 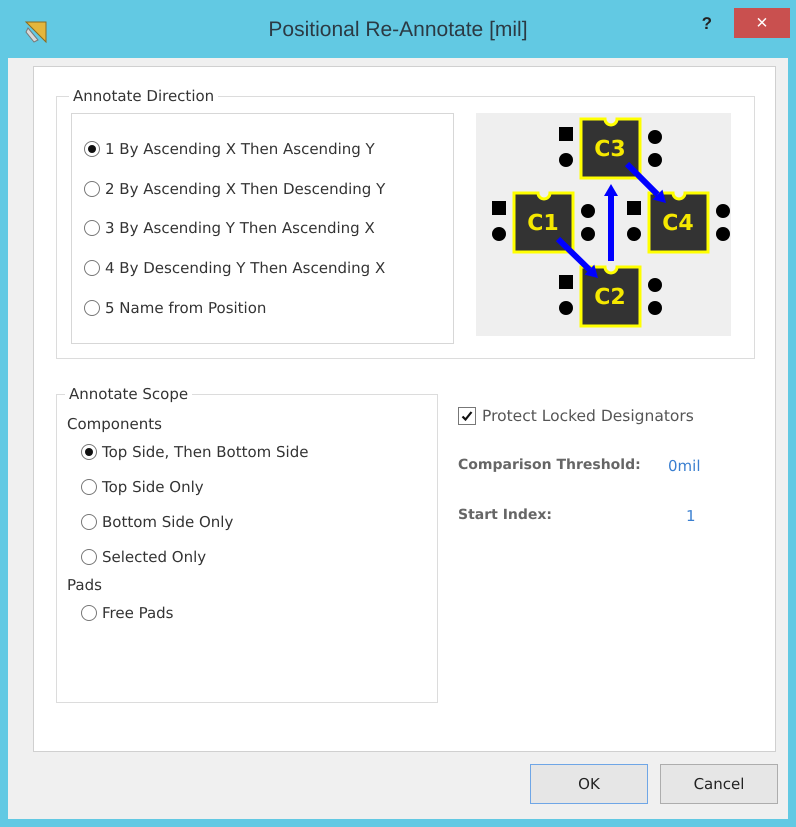 I want to click on designator-label: C4, so click(x=678, y=223).